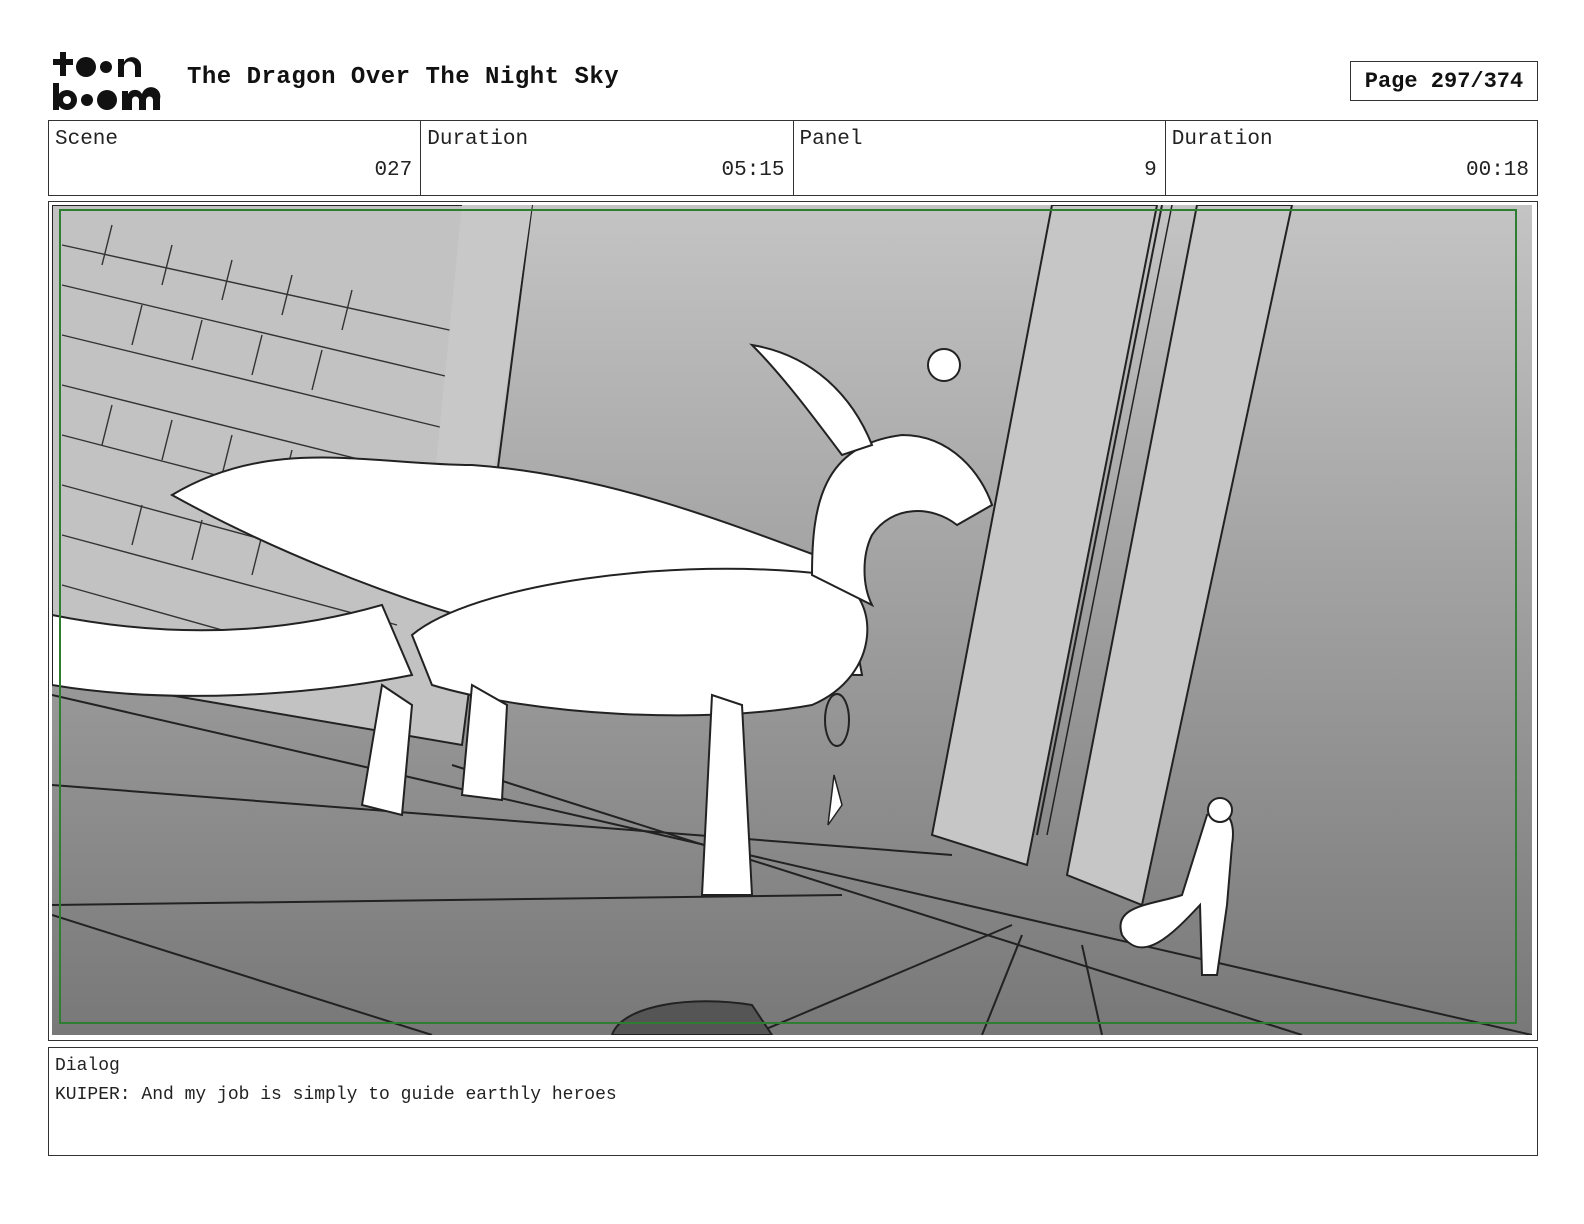 This screenshot has width=1584, height=1224. I want to click on toonboom-logo, so click(107, 81).